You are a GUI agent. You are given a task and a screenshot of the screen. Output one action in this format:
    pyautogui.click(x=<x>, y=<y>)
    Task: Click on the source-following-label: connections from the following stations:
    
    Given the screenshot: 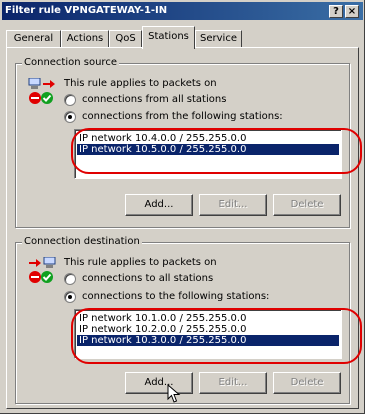 What is the action you would take?
    pyautogui.click(x=182, y=116)
    